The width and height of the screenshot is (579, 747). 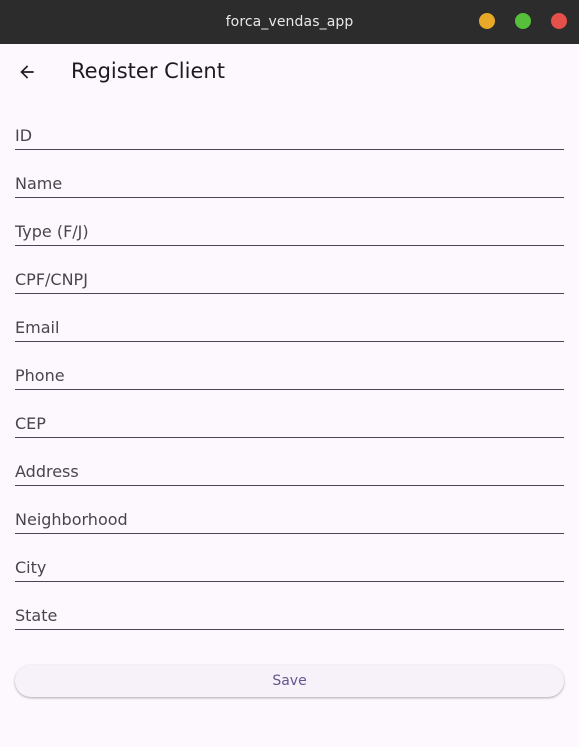 I want to click on arrow-back-icon, so click(x=27, y=72).